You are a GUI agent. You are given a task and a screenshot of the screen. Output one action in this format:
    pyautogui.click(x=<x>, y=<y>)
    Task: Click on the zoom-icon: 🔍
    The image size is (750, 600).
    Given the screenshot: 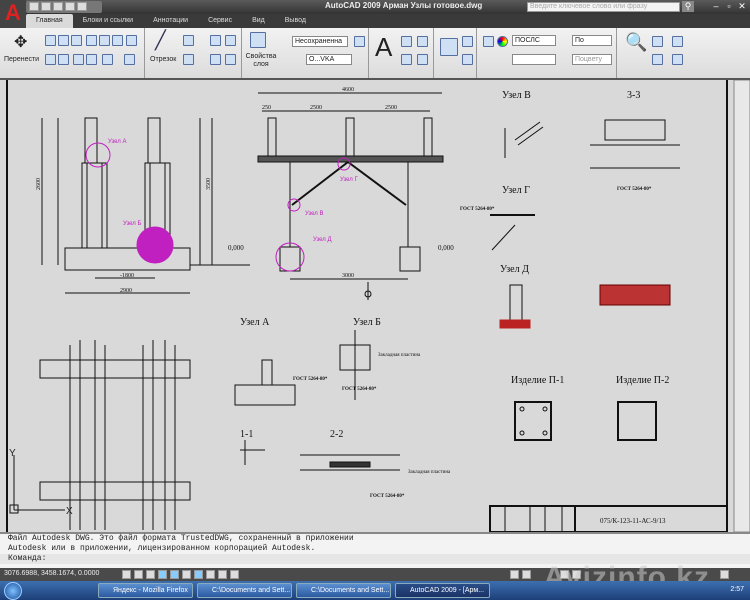 What is the action you would take?
    pyautogui.click(x=636, y=42)
    